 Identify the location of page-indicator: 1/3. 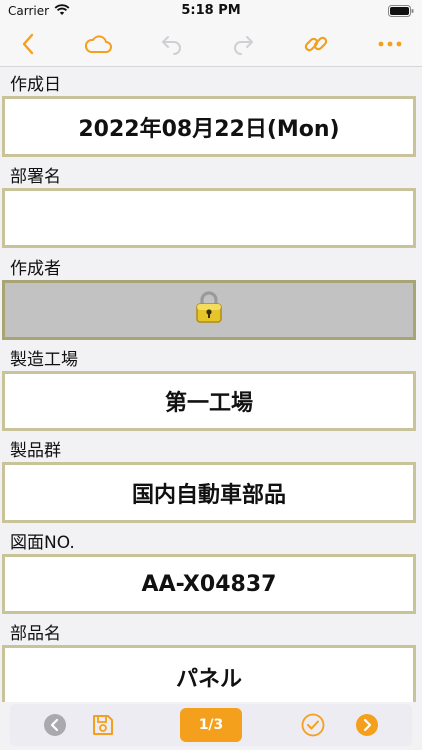
(211, 725).